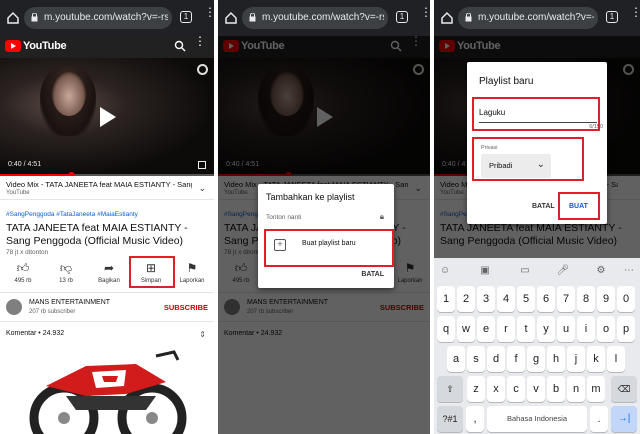 Image resolution: width=640 pixels, height=434 pixels. I want to click on key-c: c, so click(516, 389).